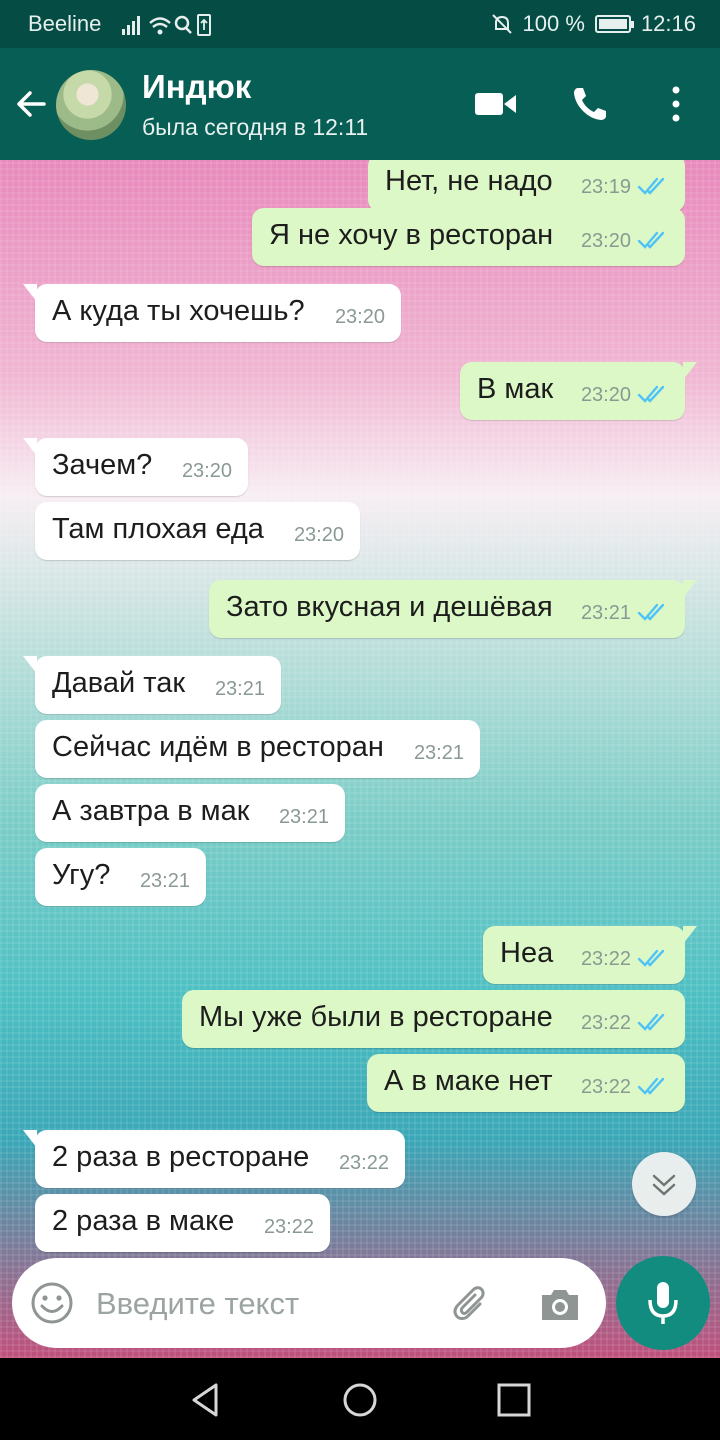 This screenshot has height=1440, width=720. I want to click on message-time: 23:19, so click(605, 187).